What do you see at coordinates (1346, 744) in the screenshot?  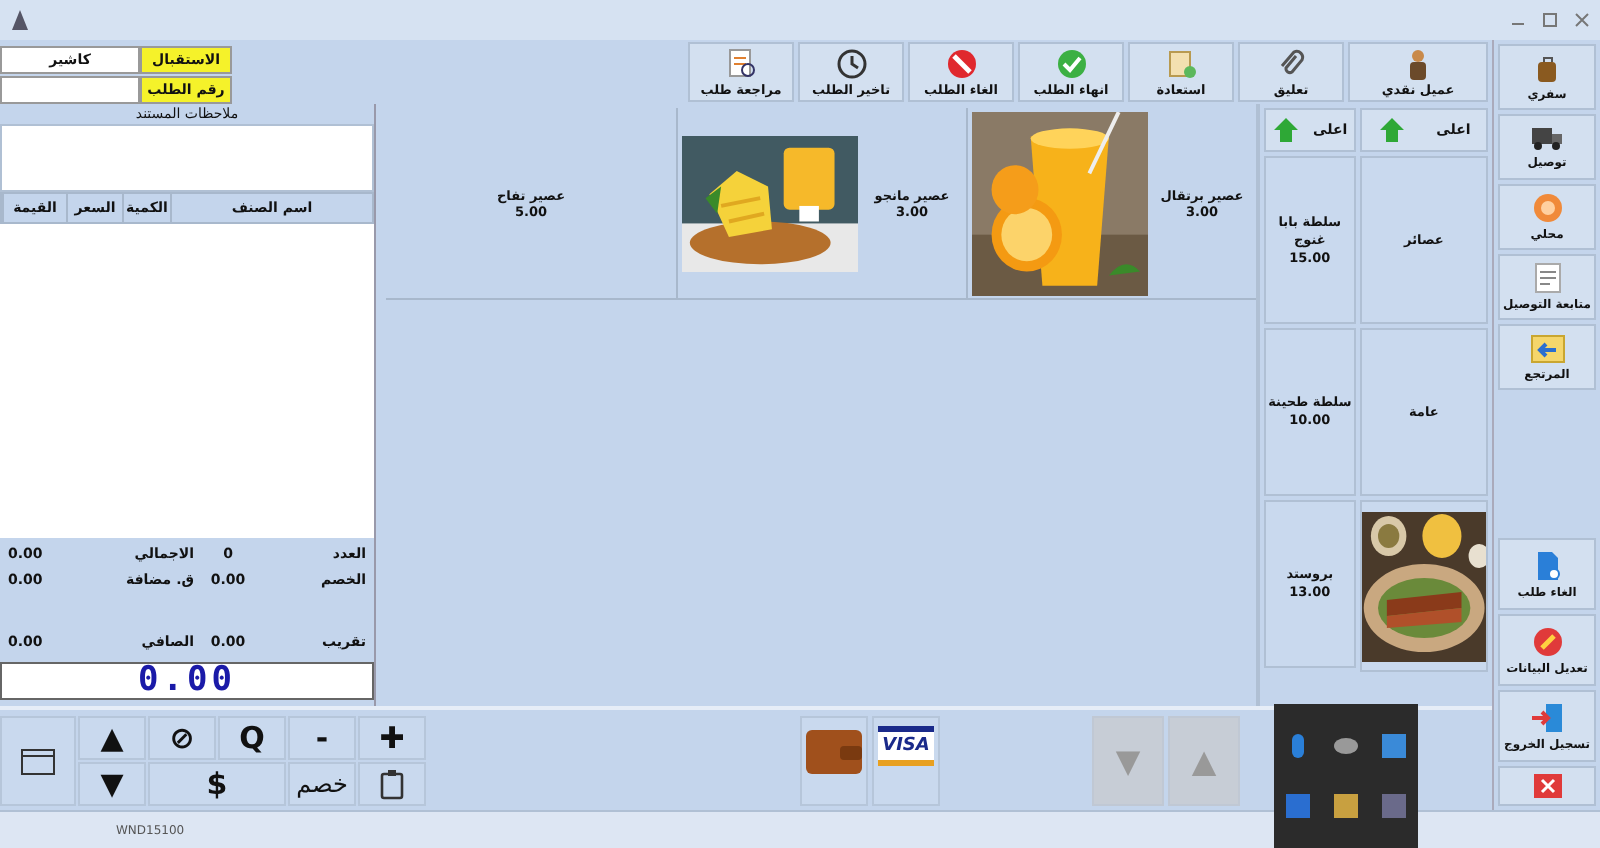 I see `cloud-icon` at bounding box center [1346, 744].